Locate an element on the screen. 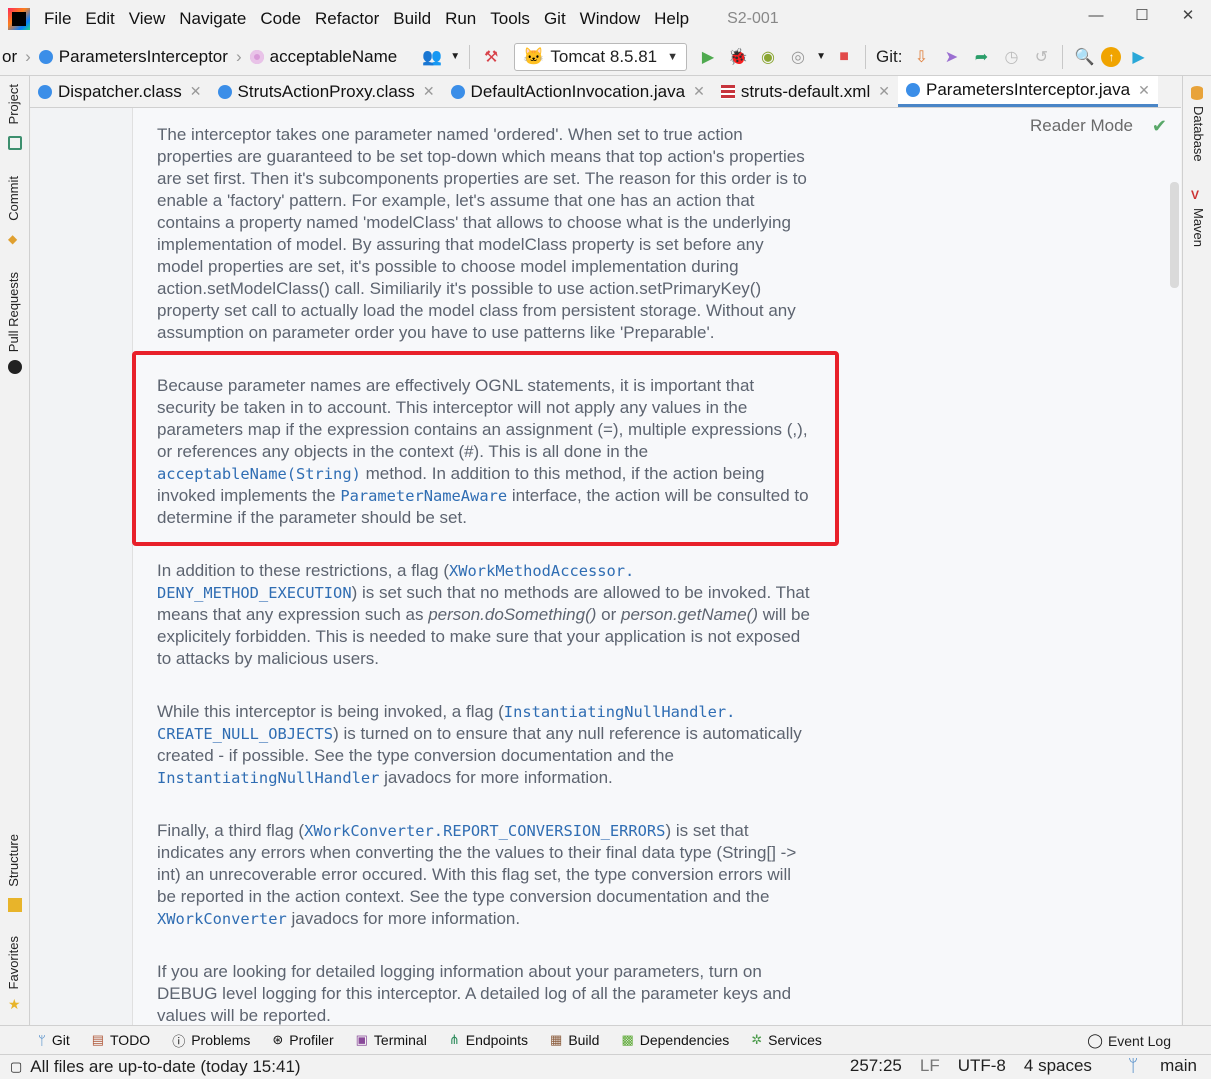 This screenshot has height=1079, width=1211. menu-edit: Edit is located at coordinates (99, 19).